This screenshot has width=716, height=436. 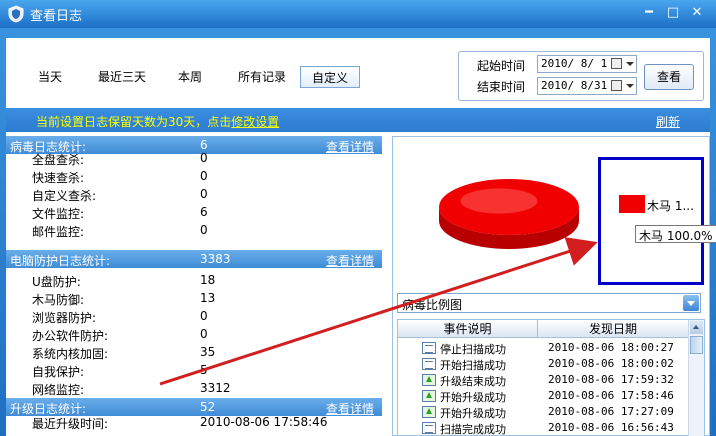 What do you see at coordinates (64, 318) in the screenshot?
I see `stat-label: 浏览器防护:` at bounding box center [64, 318].